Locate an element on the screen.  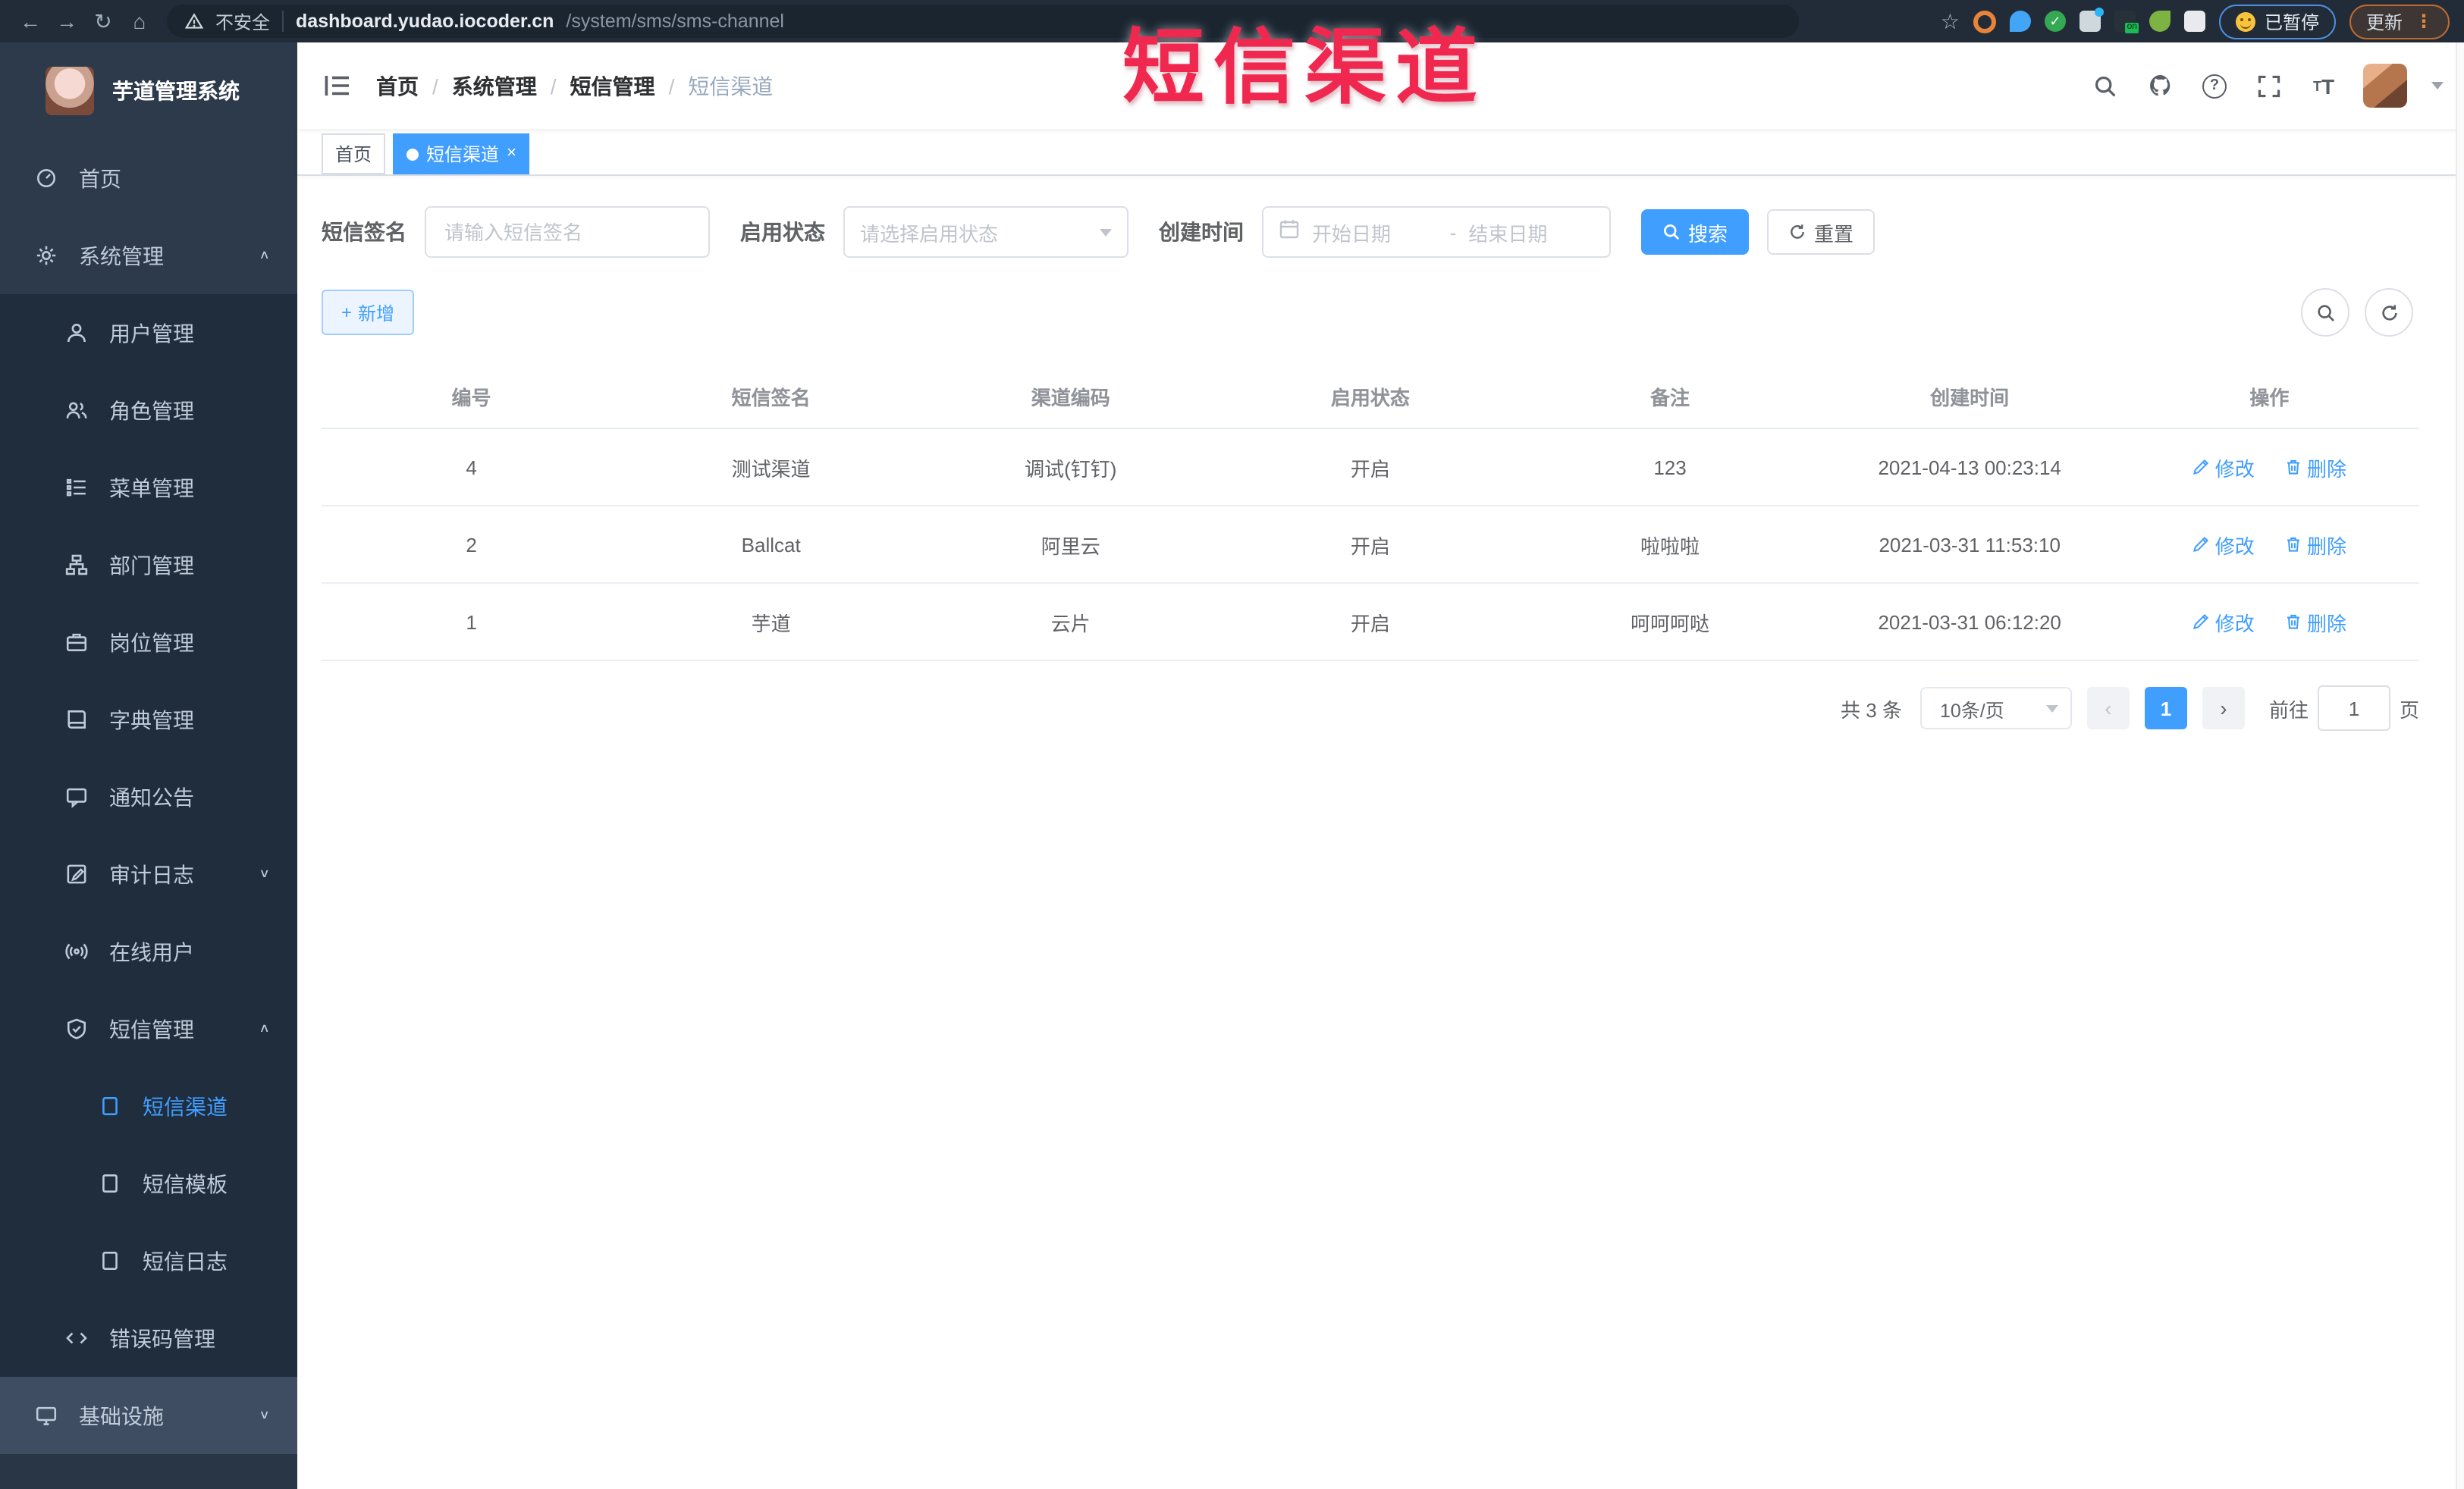
sidebar-item-system: 系统管理 ∧ is located at coordinates (148, 255).